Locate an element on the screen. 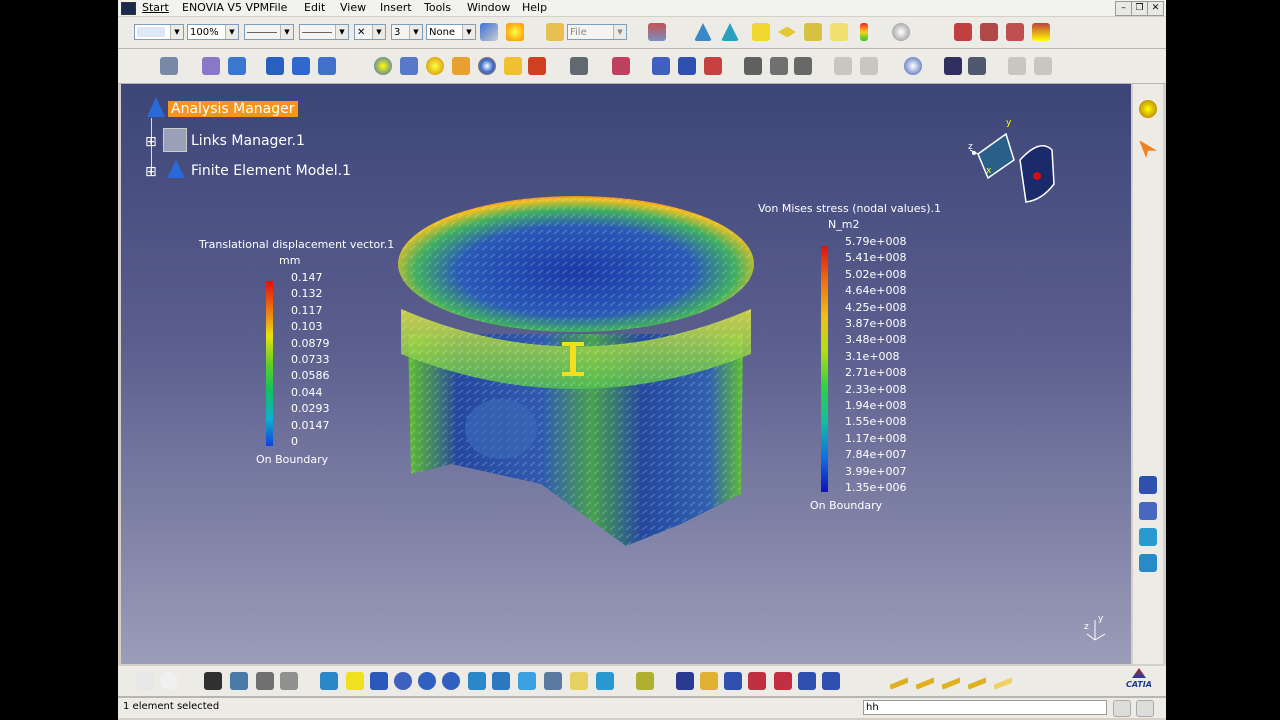  menu-help: Help is located at coordinates (534, 7).